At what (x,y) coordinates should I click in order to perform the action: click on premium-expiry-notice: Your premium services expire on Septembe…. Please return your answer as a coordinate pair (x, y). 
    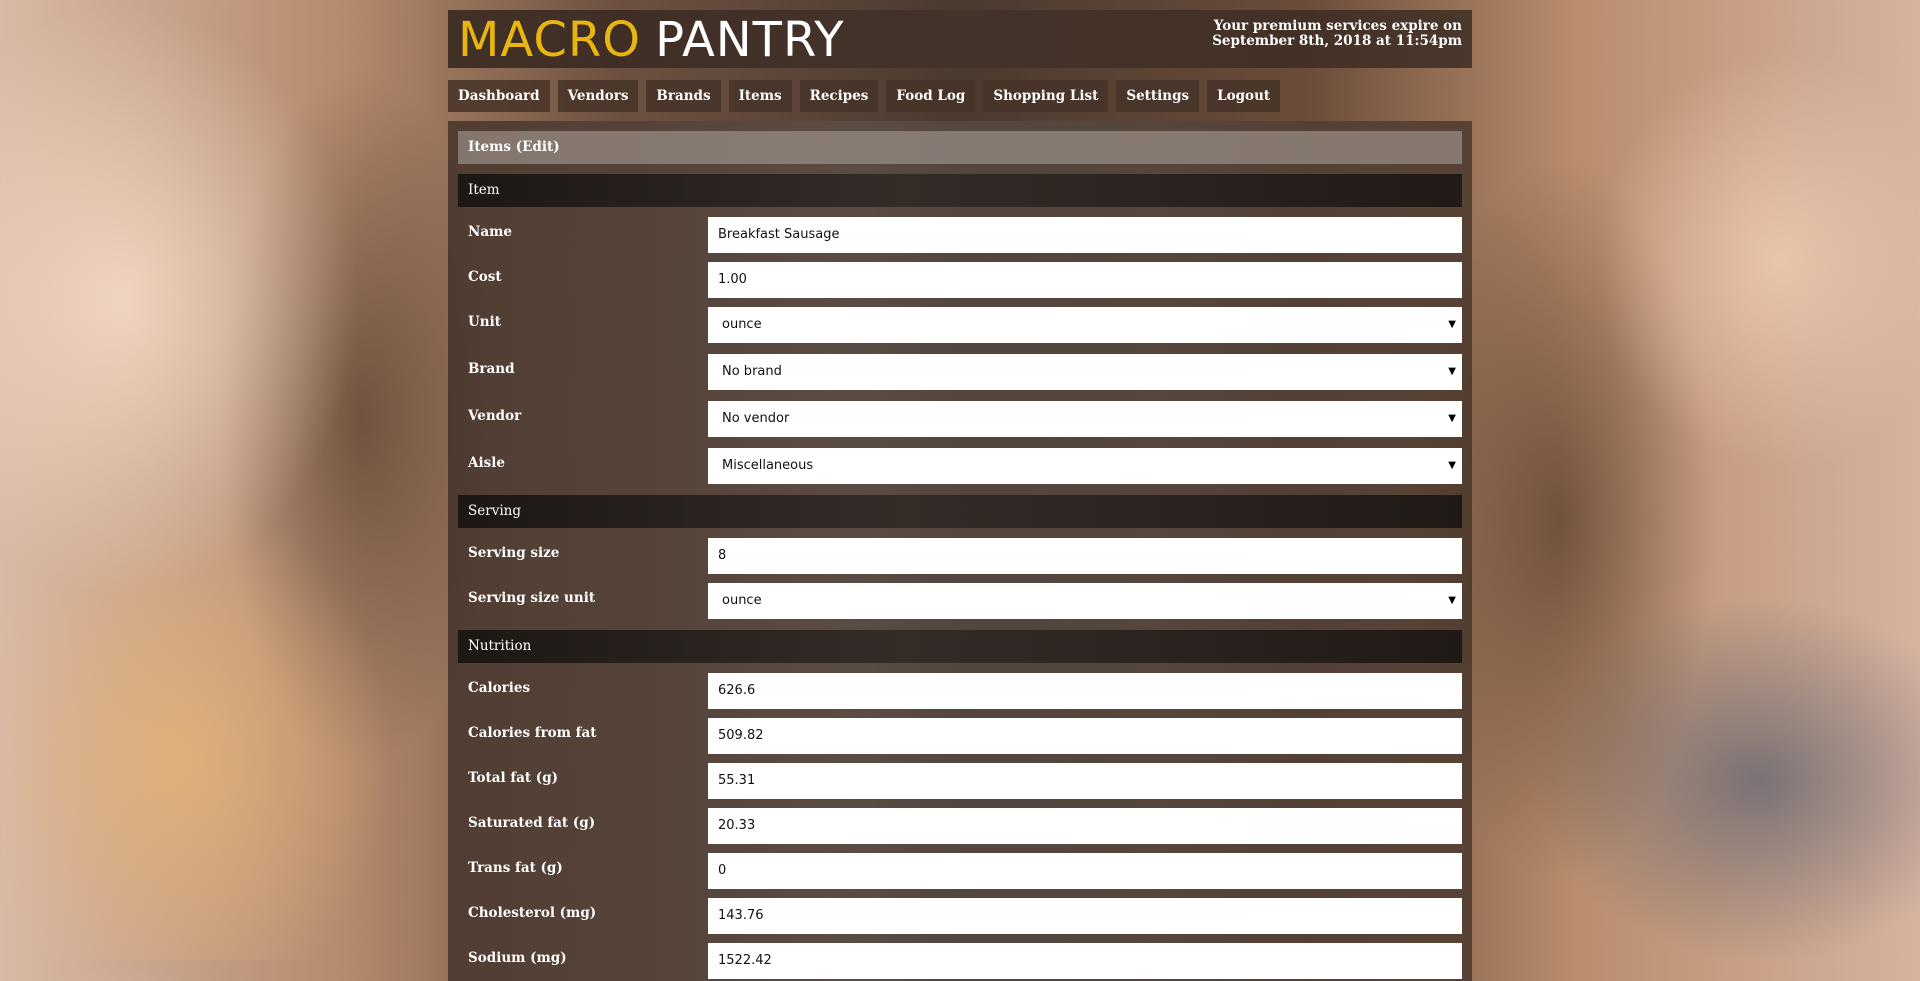
    Looking at the image, I should click on (1337, 34).